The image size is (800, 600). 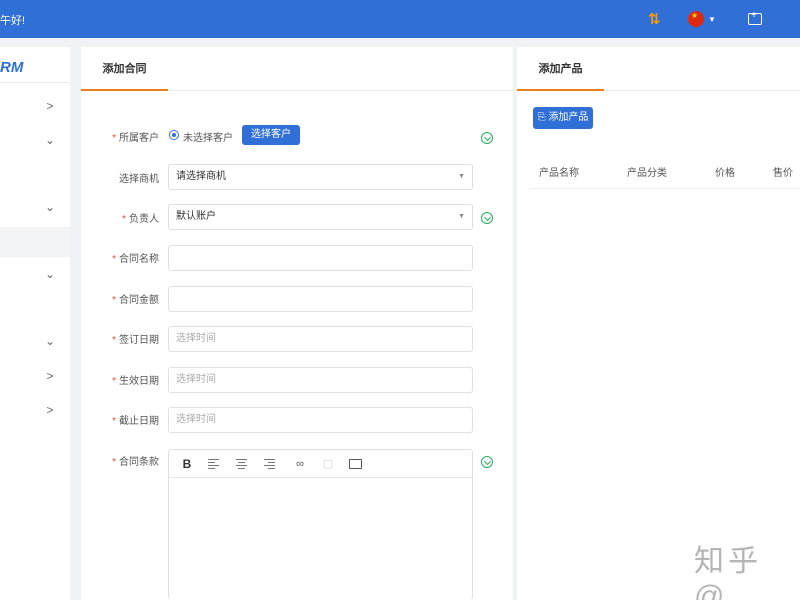 What do you see at coordinates (135, 381) in the screenshot?
I see `effective-date-label: * 生效日期` at bounding box center [135, 381].